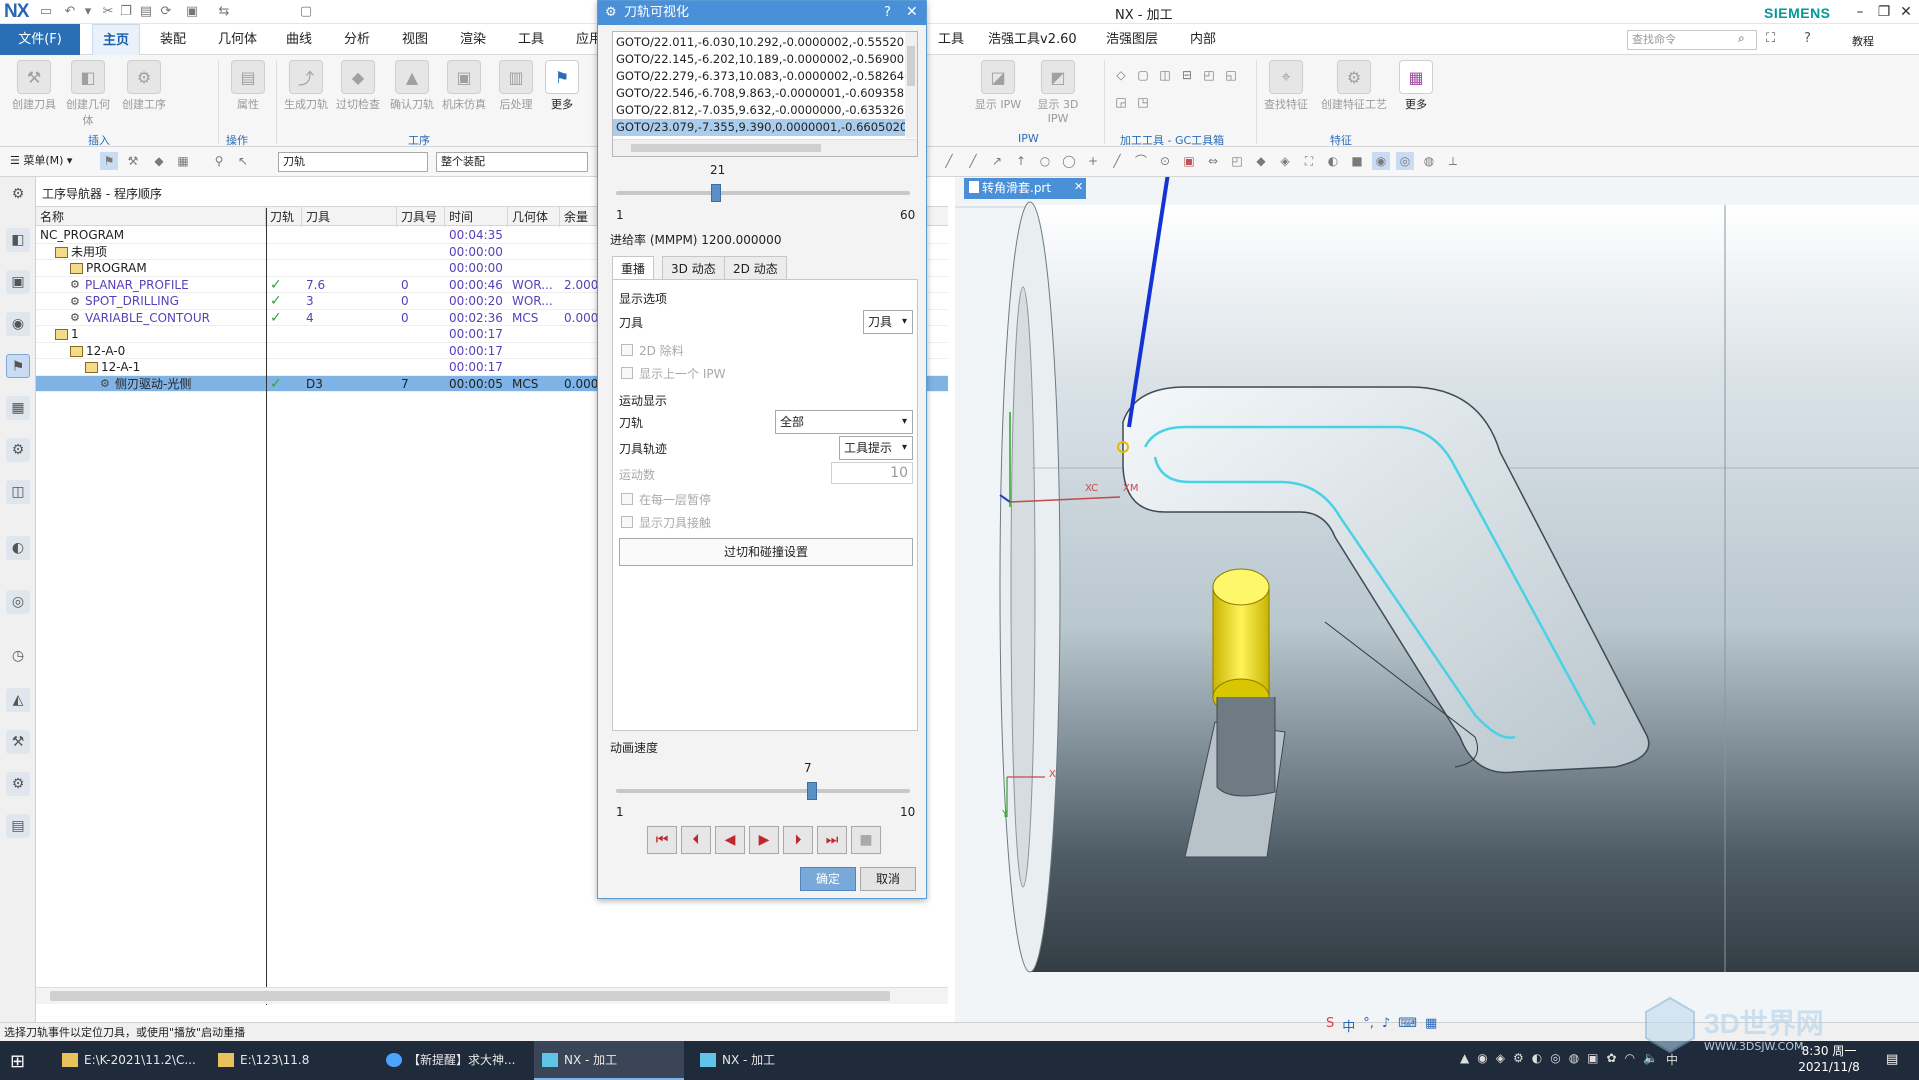 This screenshot has height=1080, width=1919. I want to click on cube-icon: ◆, so click(1261, 161).